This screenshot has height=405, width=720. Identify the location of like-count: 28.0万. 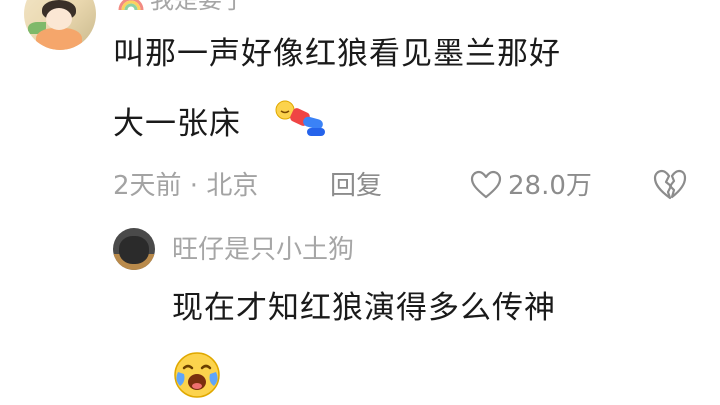
(550, 186).